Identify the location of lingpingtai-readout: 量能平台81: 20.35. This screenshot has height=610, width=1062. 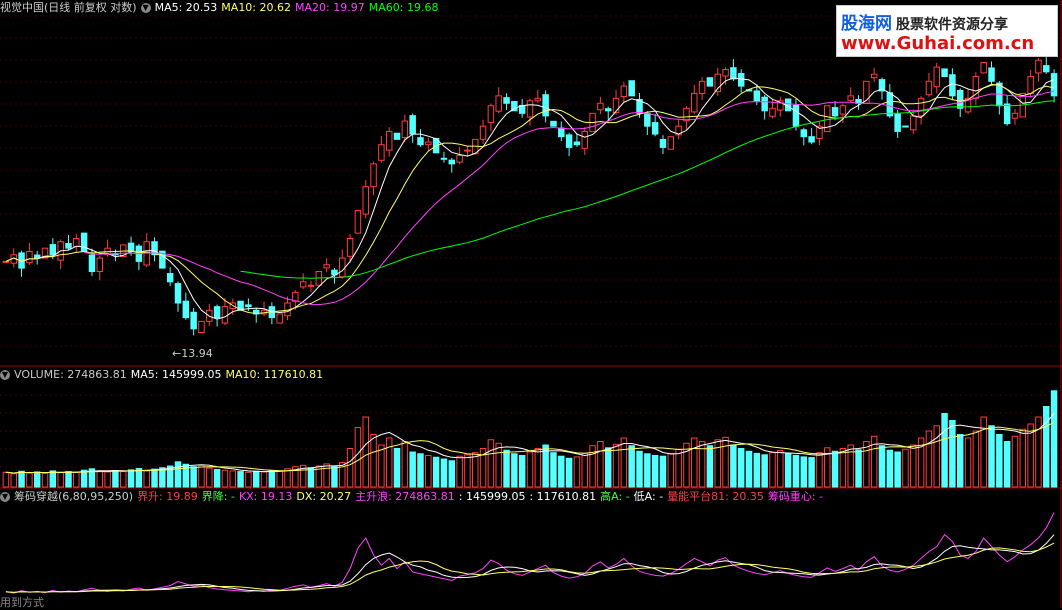
(715, 496).